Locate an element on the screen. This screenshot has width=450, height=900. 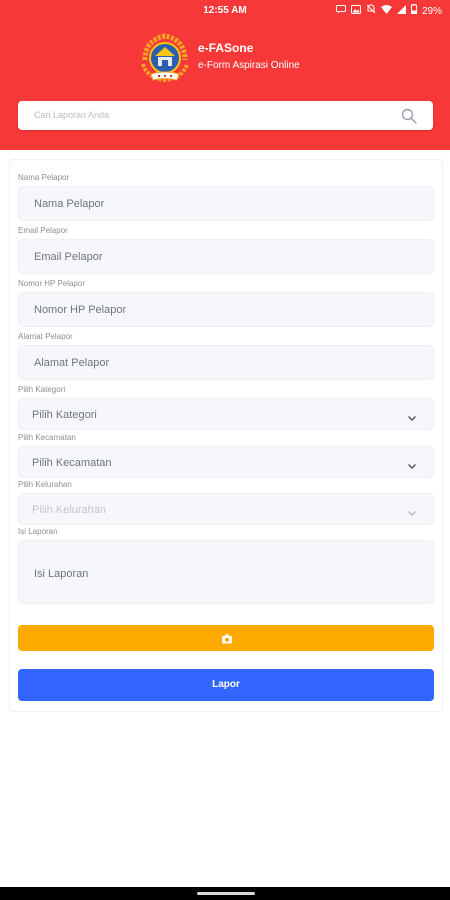
field-label-email: Email Pelapor is located at coordinates (43, 230).